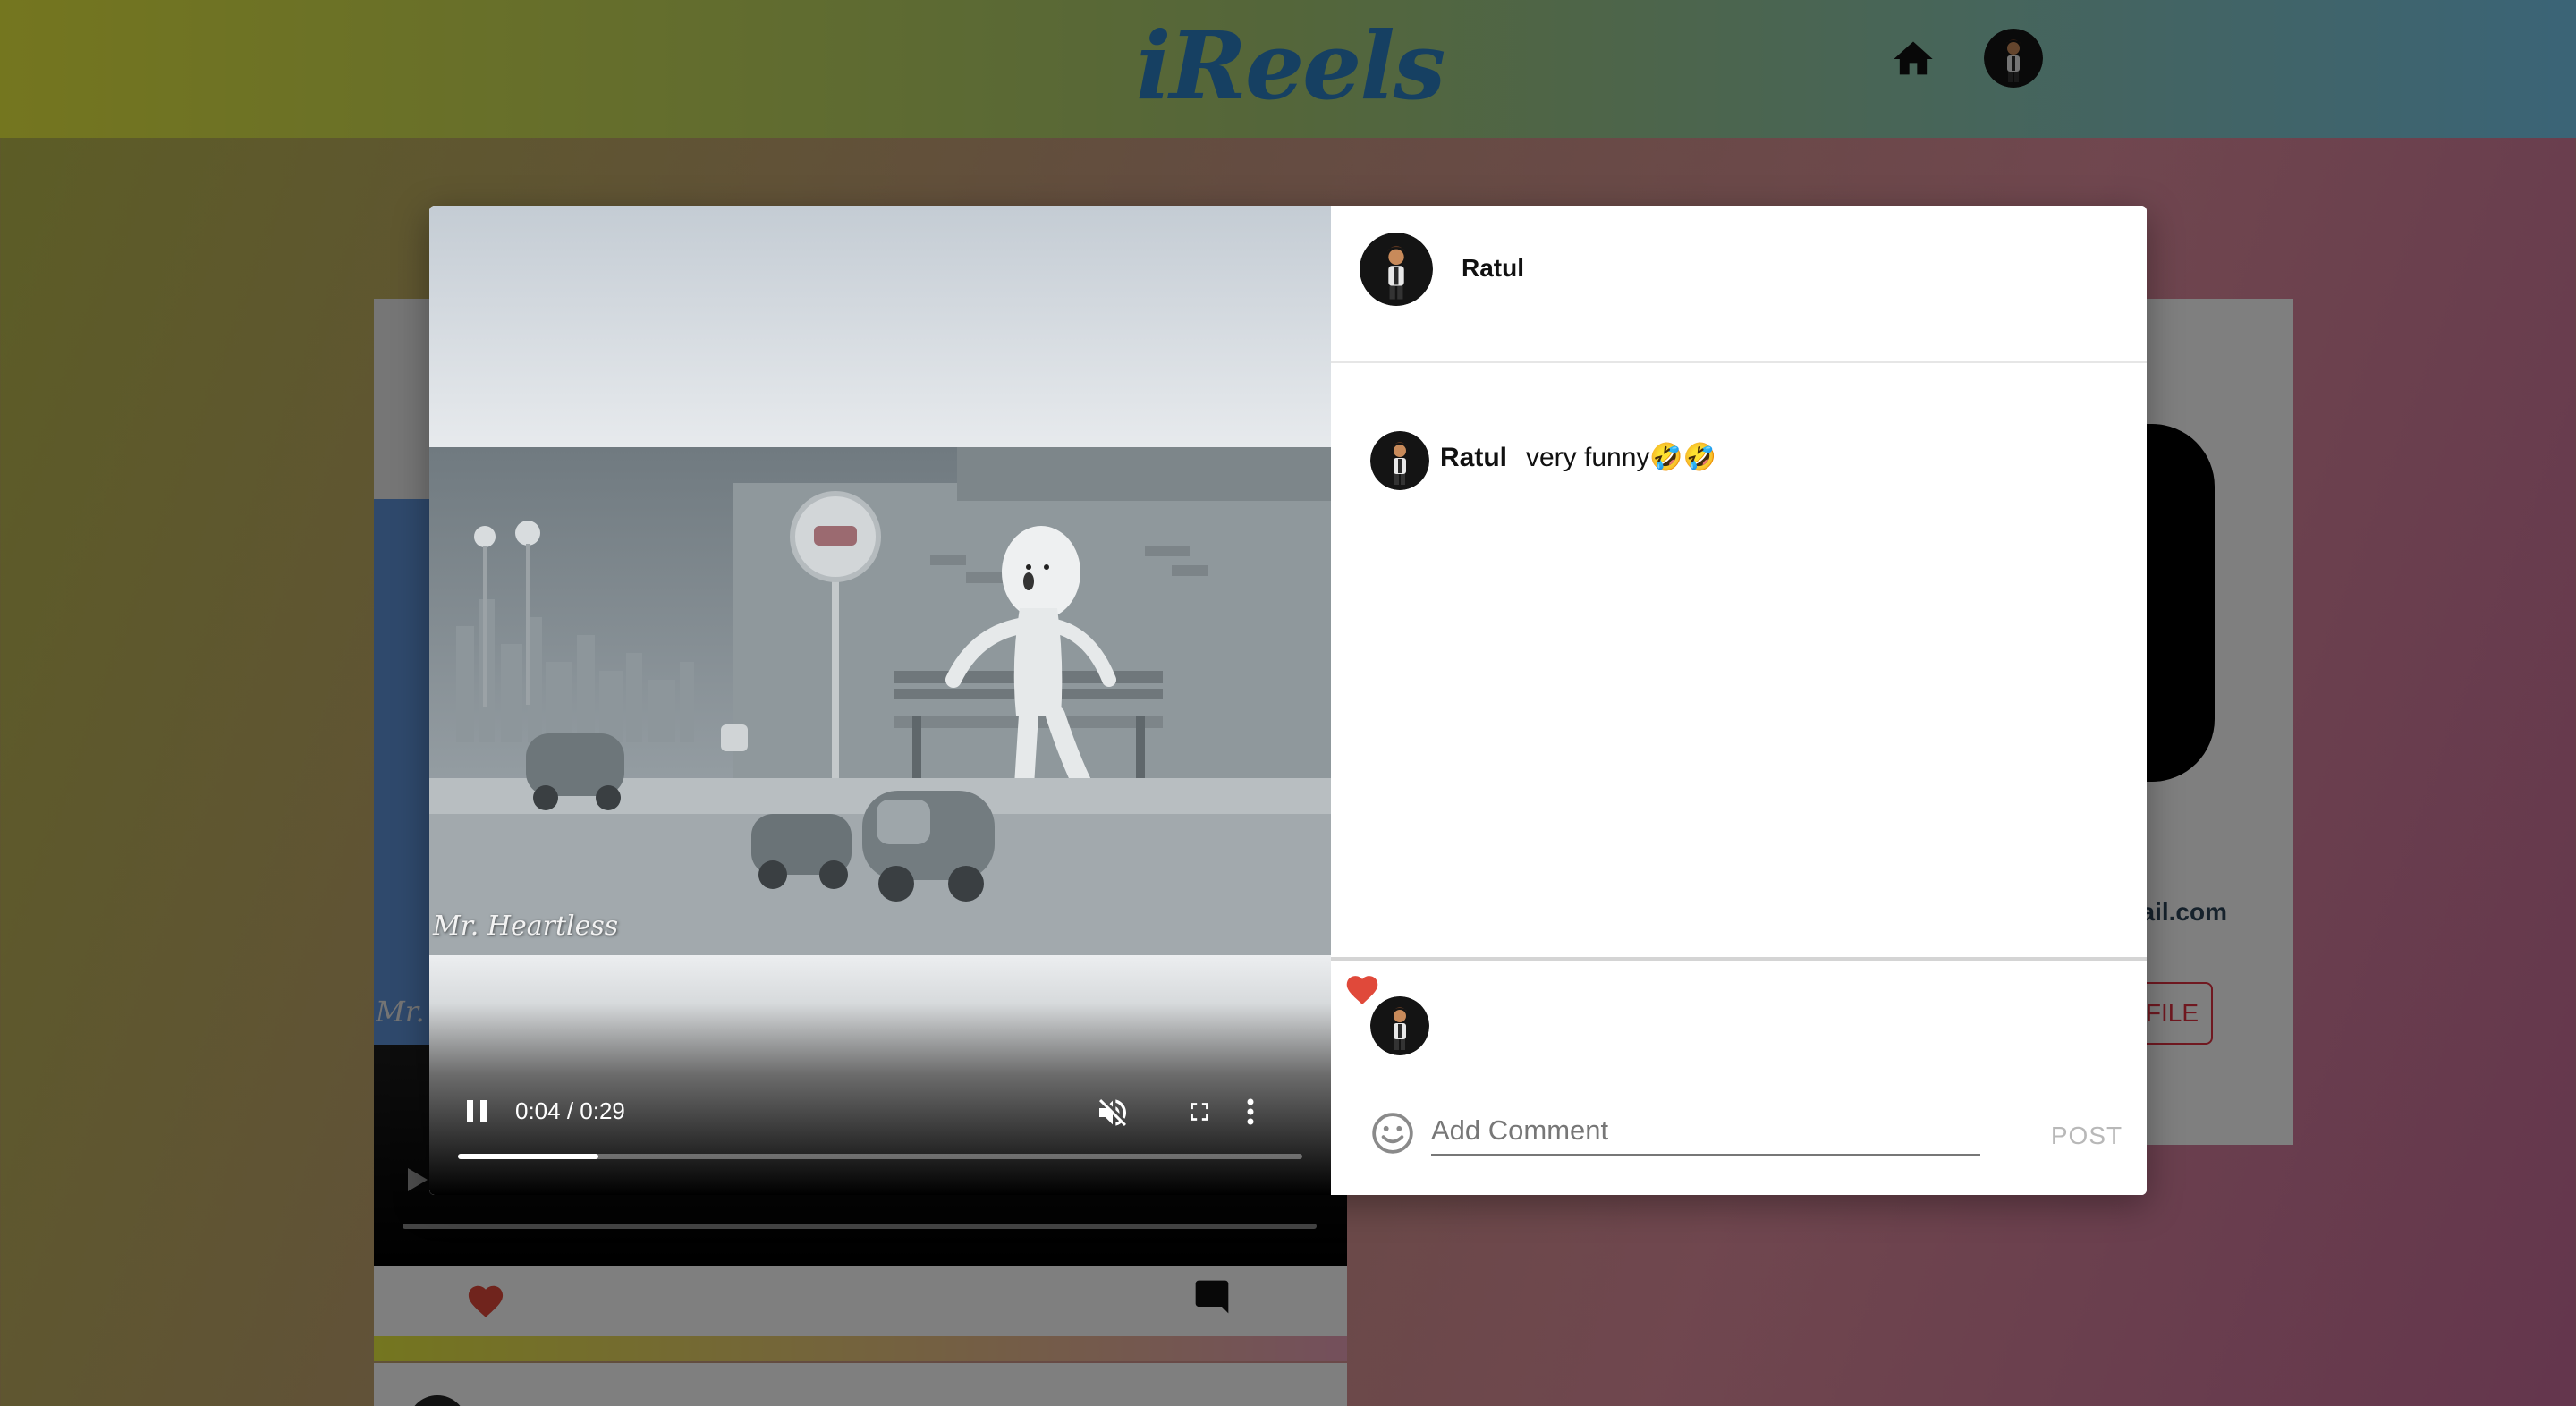 The width and height of the screenshot is (2576, 1406). I want to click on fullscreen-icon, so click(1199, 1112).